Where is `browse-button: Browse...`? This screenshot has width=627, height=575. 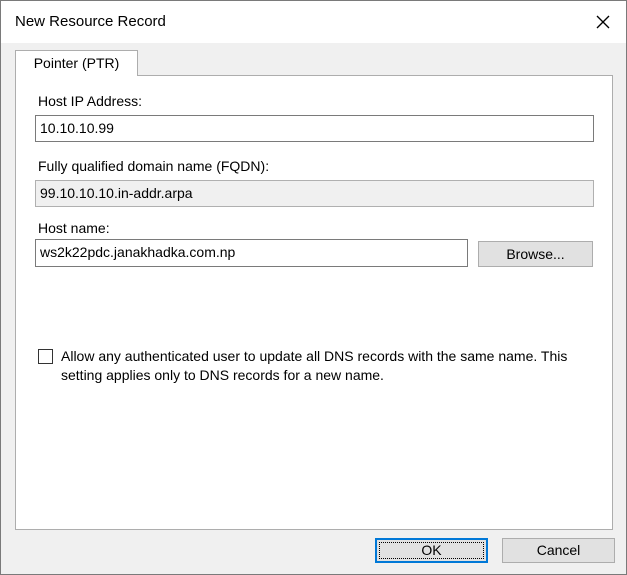 browse-button: Browse... is located at coordinates (535, 254).